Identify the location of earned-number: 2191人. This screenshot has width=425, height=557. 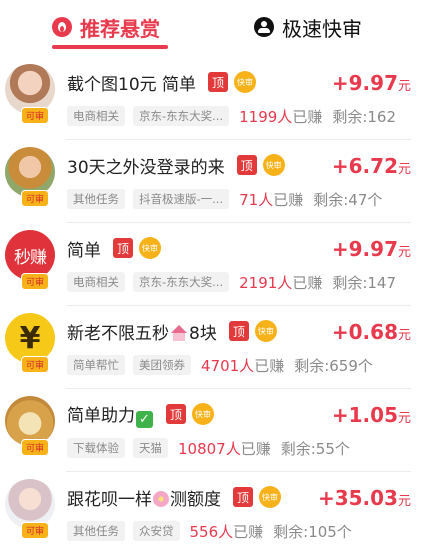
(266, 282).